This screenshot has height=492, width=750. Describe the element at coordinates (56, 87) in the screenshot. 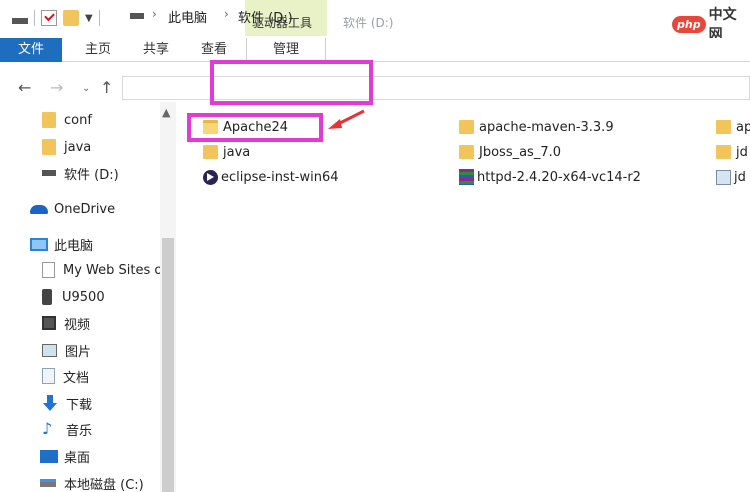

I see `forward-arrow-icon: →` at that location.